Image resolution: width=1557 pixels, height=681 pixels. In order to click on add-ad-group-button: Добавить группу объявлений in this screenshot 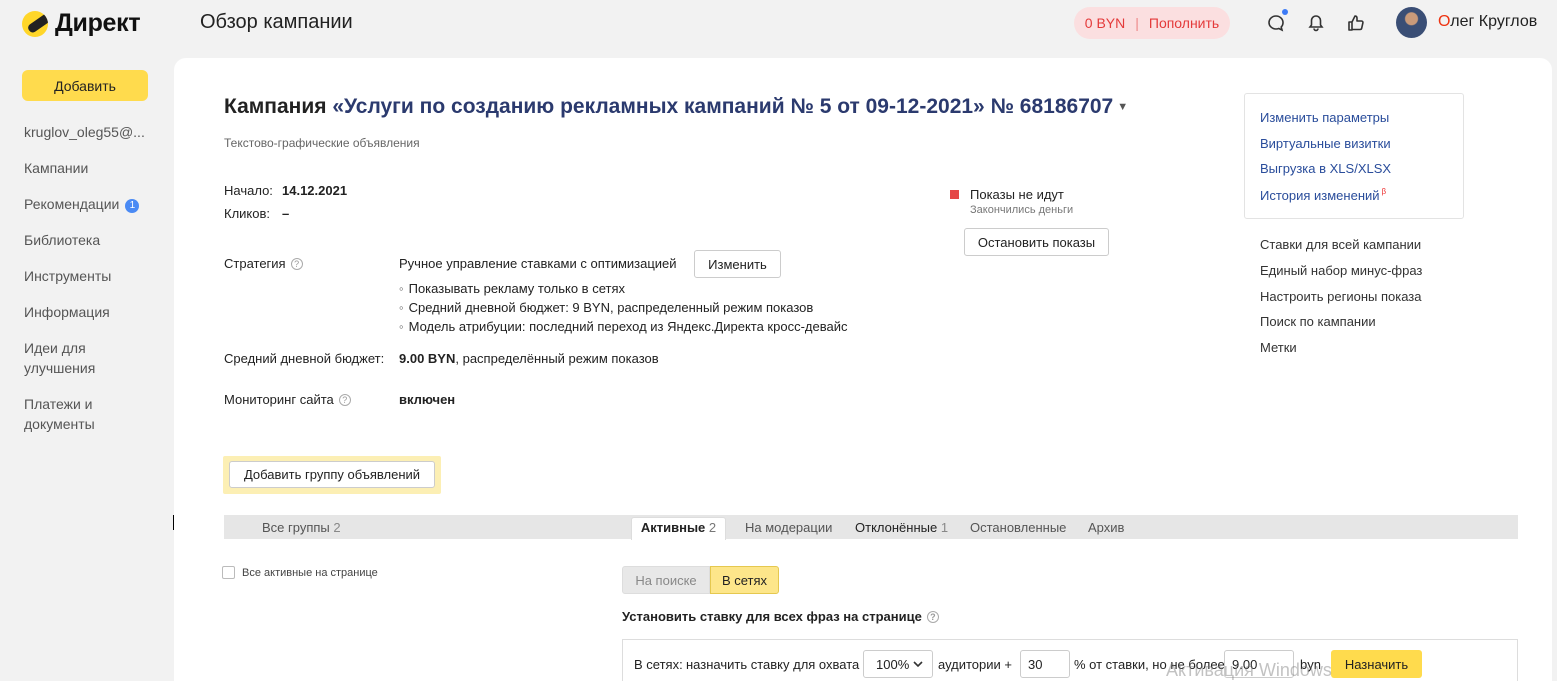, I will do `click(332, 474)`.